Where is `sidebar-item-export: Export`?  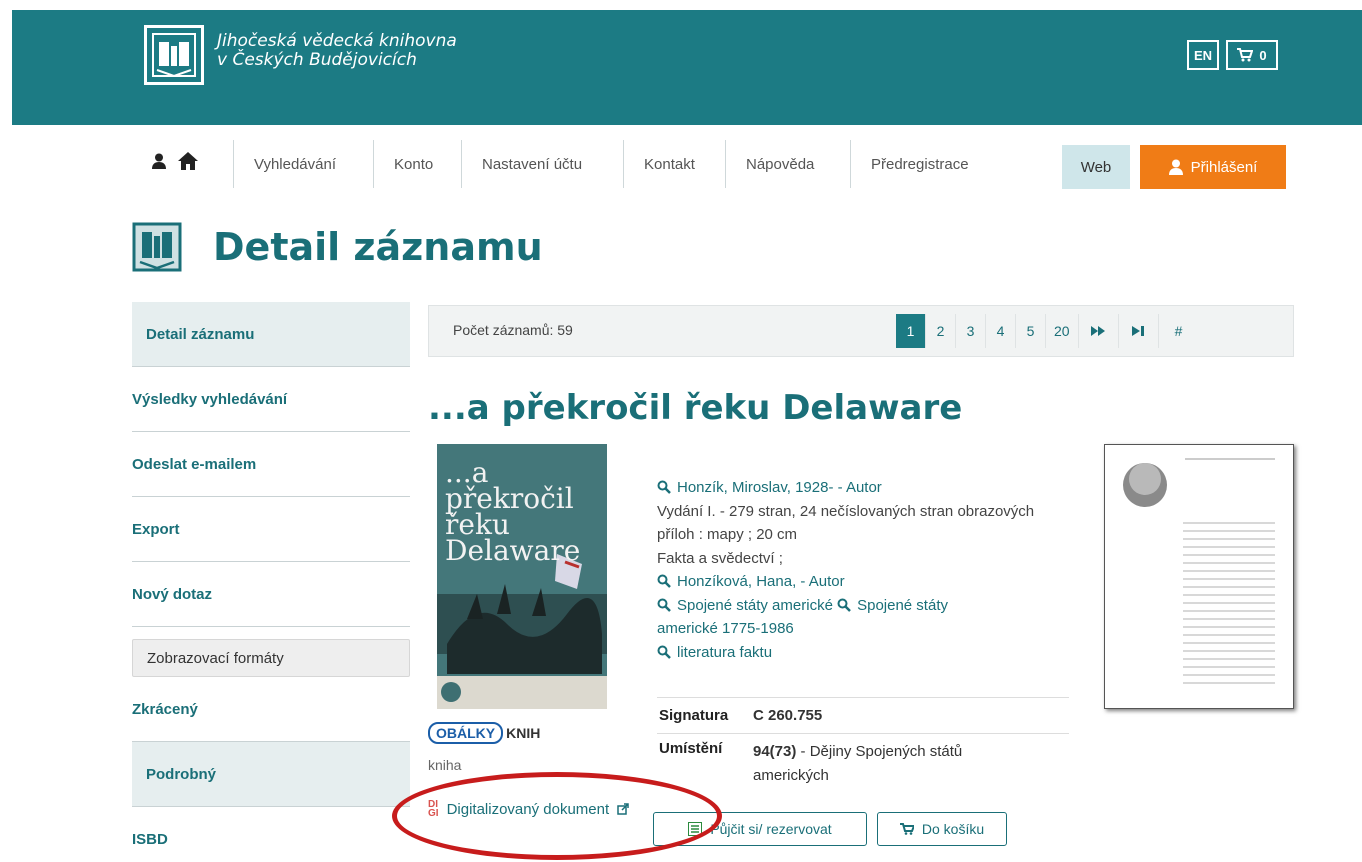
sidebar-item-export: Export is located at coordinates (271, 529).